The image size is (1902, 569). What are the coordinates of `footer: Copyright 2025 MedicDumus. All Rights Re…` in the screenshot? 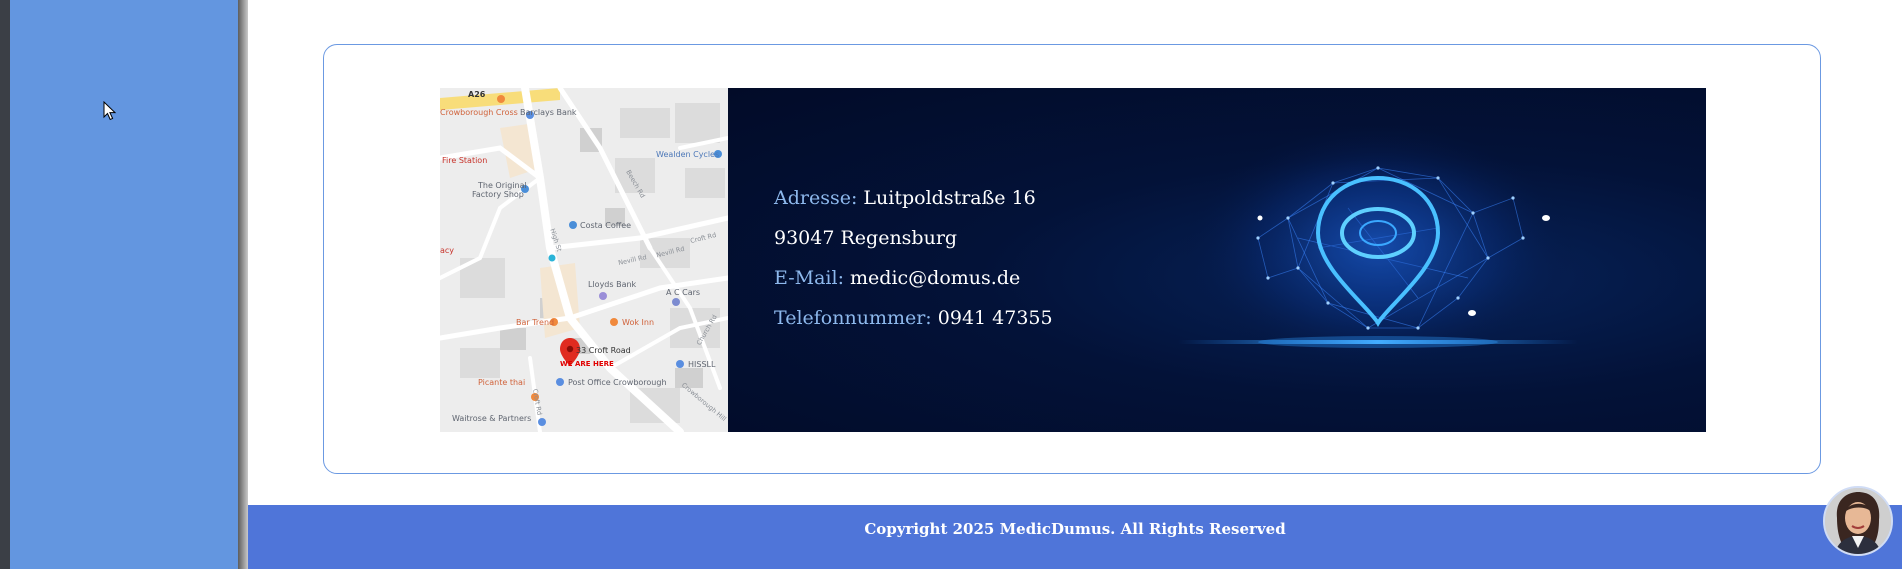 It's located at (1075, 537).